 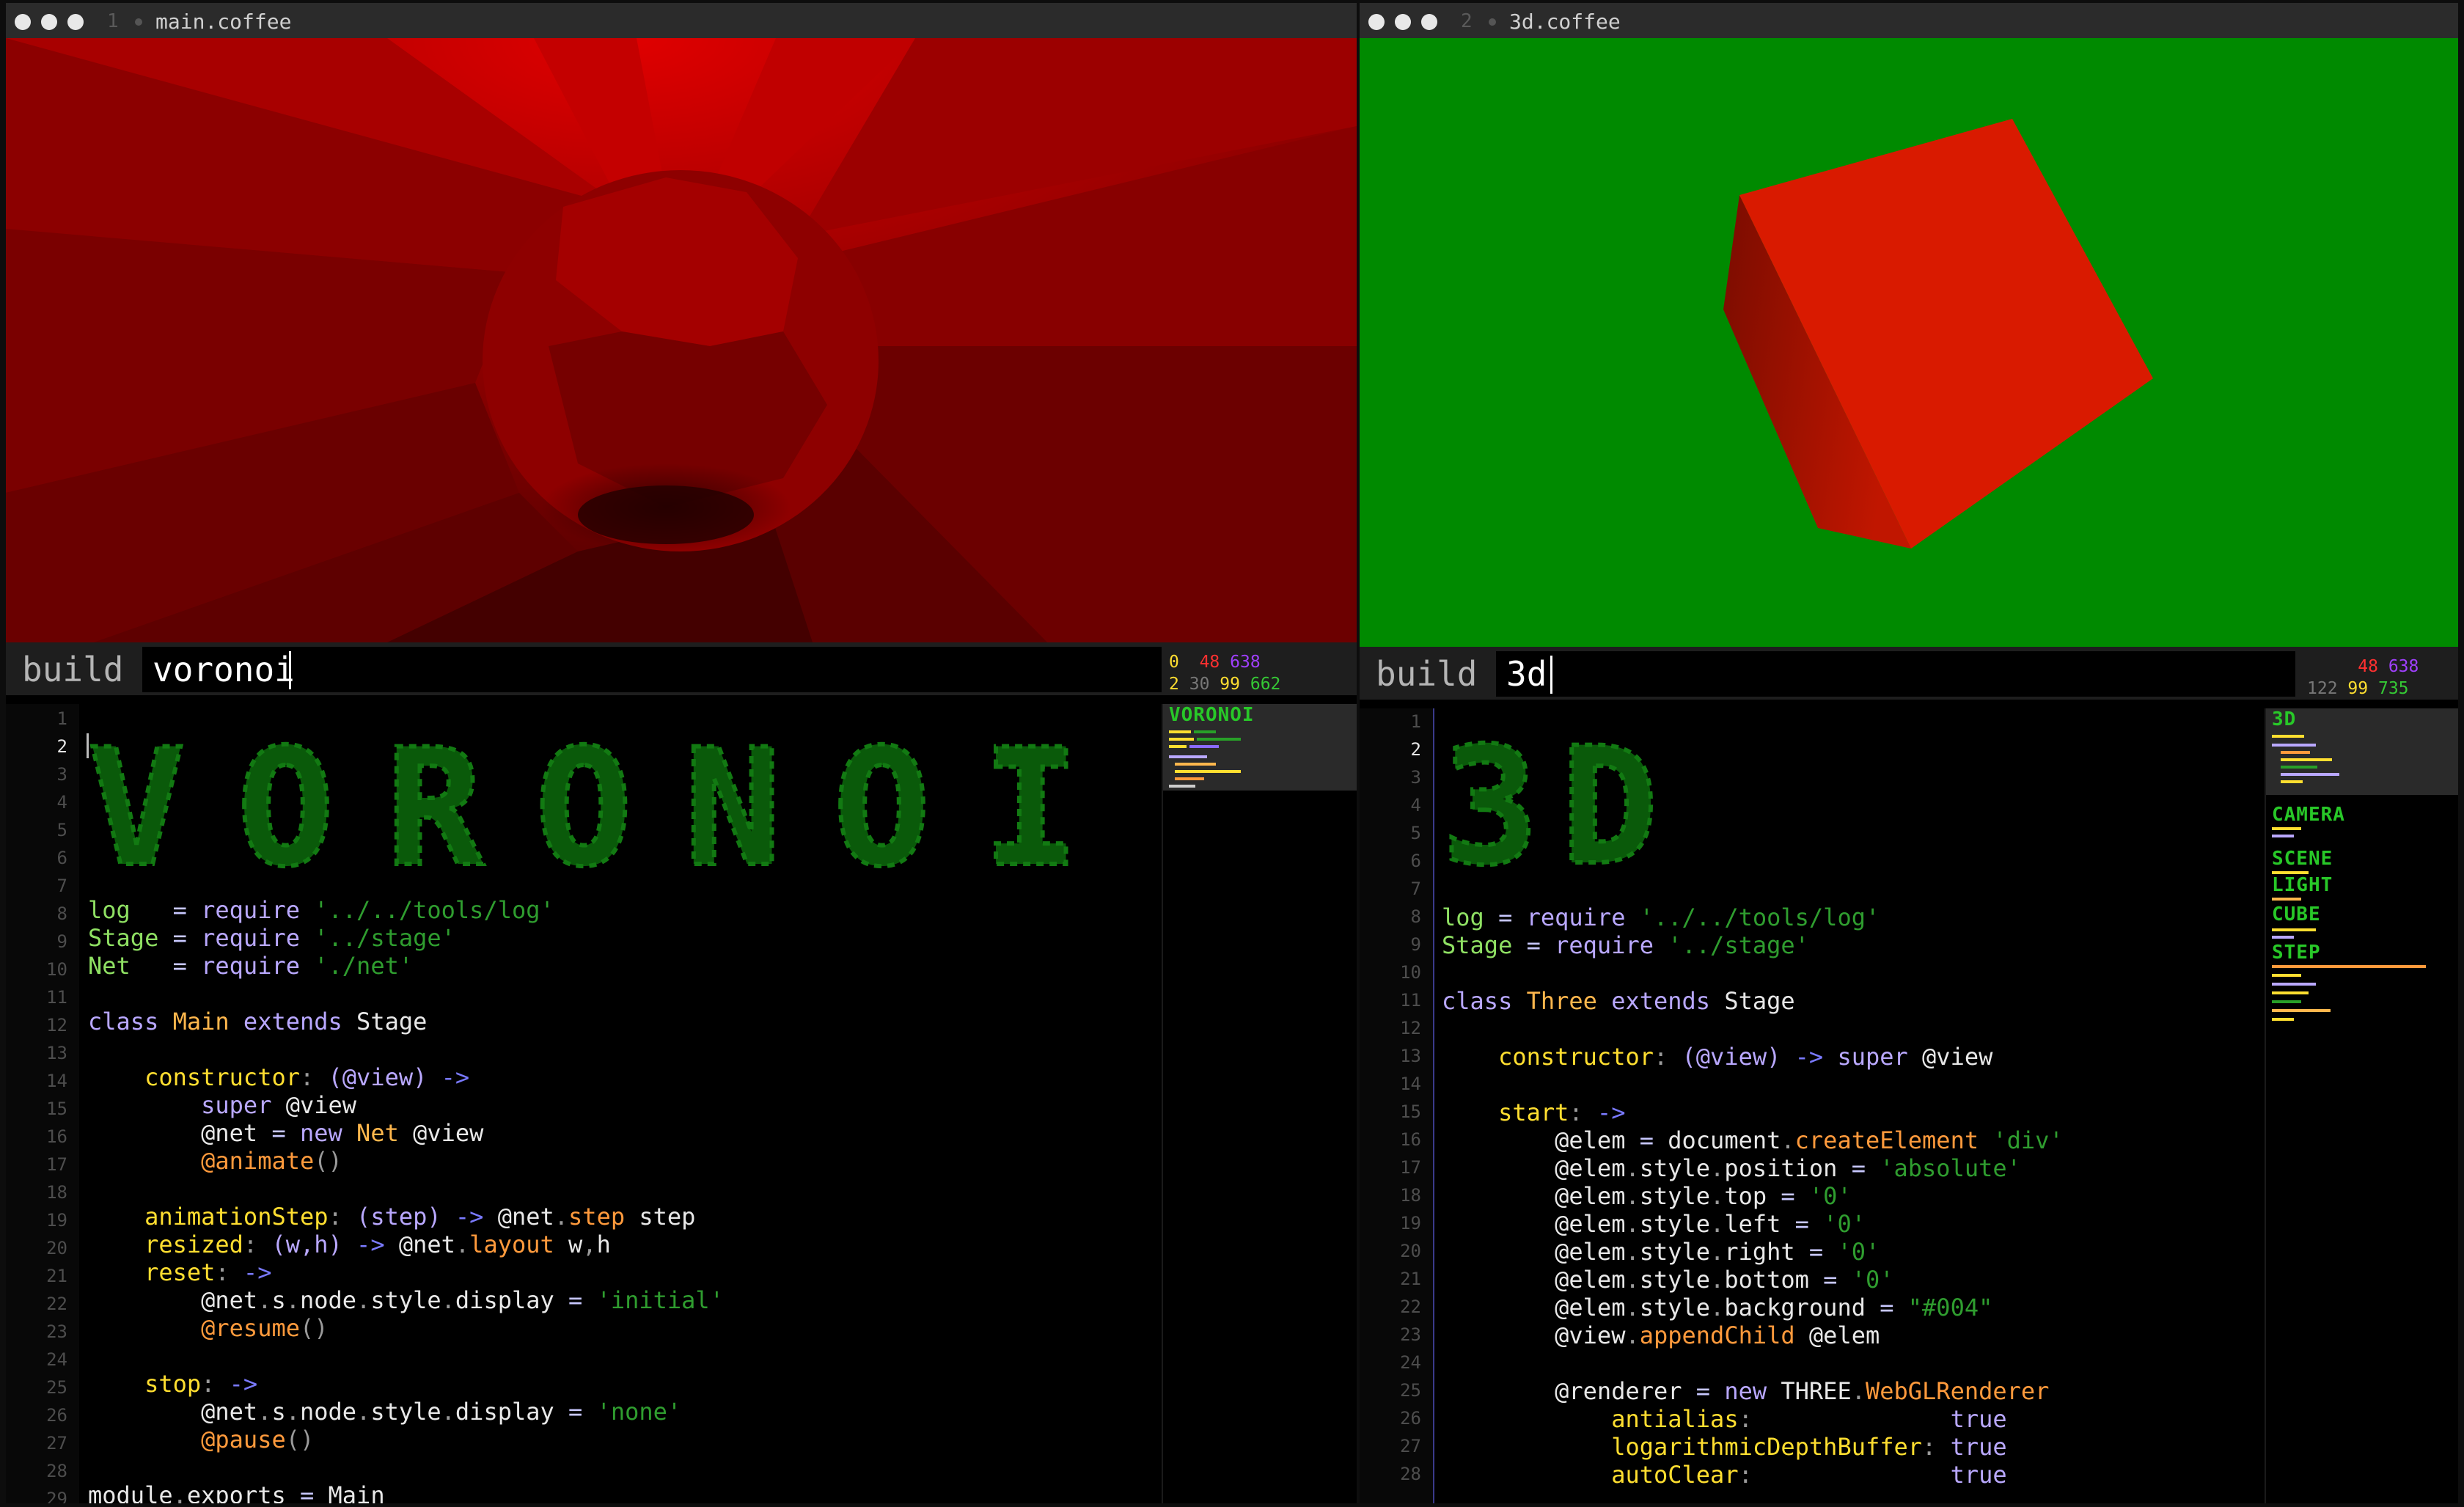 I want to click on tab-index: 1, so click(x=113, y=21).